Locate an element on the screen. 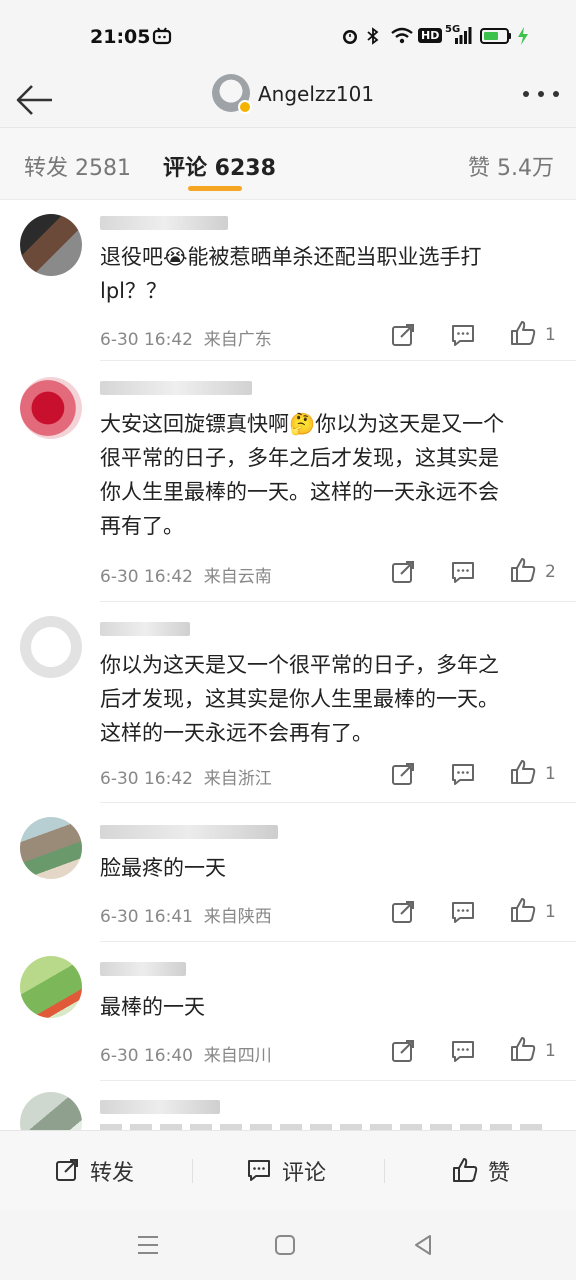 The width and height of the screenshot is (576, 1280). comment-meta: 6-30 16:42 来自广东 is located at coordinates (186, 340).